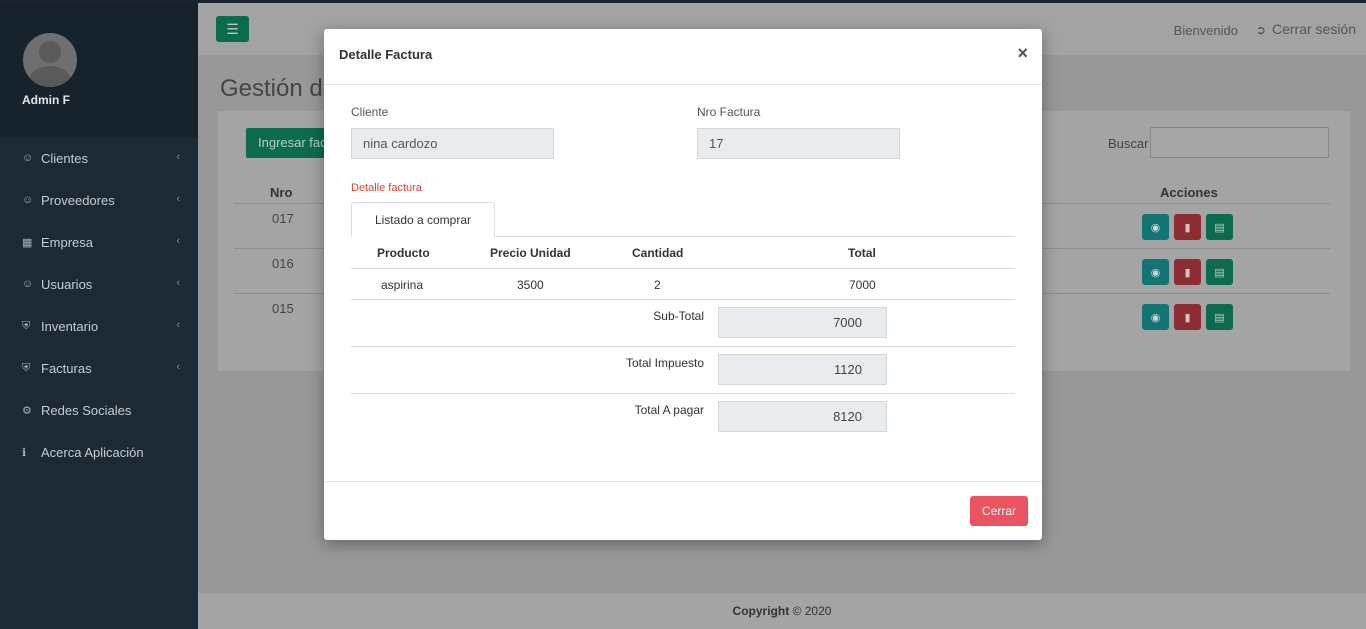  Describe the element at coordinates (66, 368) in the screenshot. I see `sidebar-item-label: Facturas` at that location.